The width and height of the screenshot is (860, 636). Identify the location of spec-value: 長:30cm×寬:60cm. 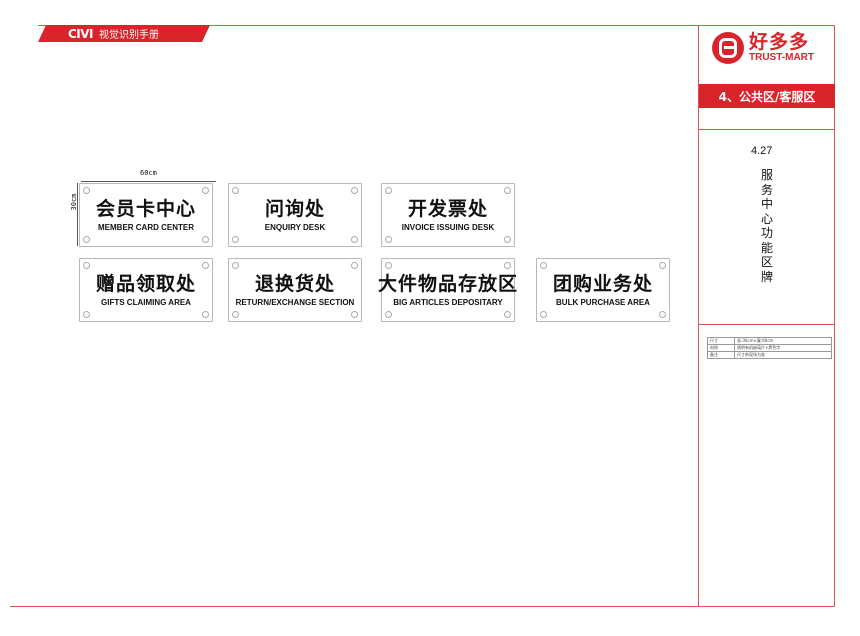
(783, 341).